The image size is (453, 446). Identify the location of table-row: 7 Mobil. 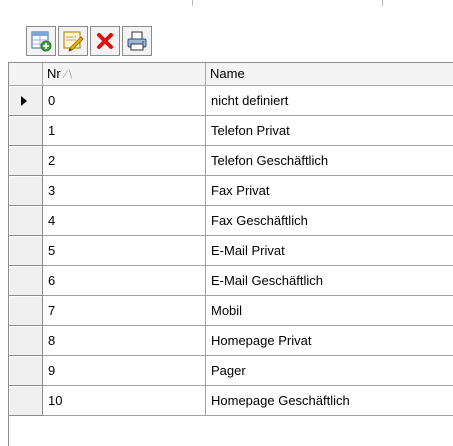
(231, 311).